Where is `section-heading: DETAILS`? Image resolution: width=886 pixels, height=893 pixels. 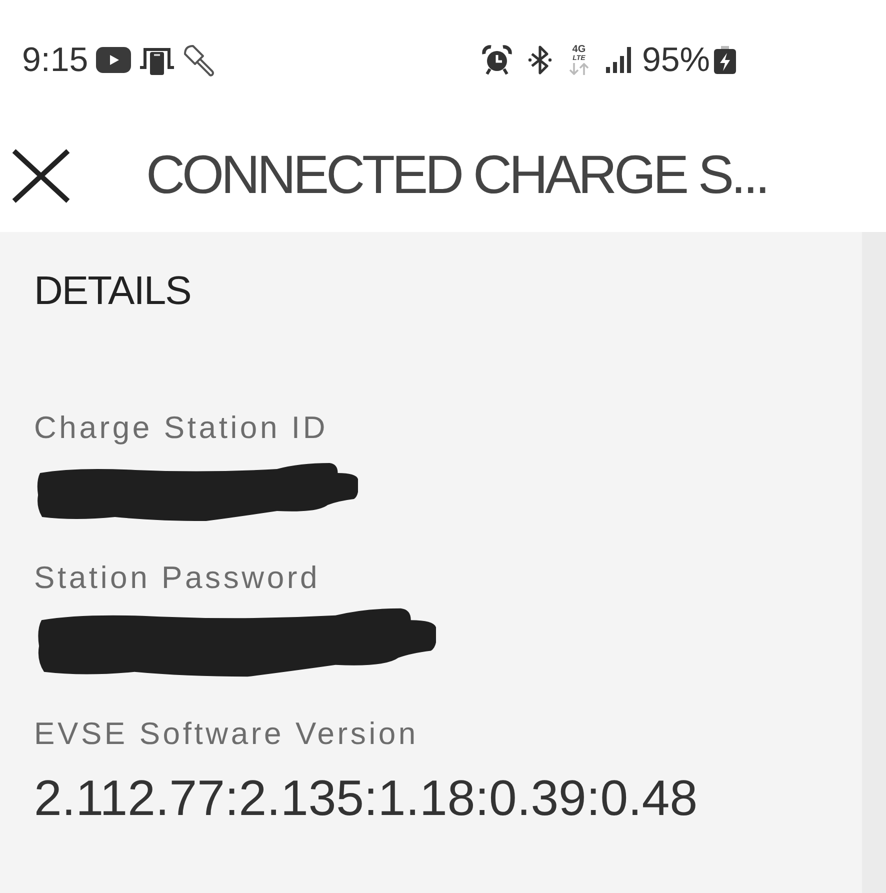
section-heading: DETAILS is located at coordinates (112, 291).